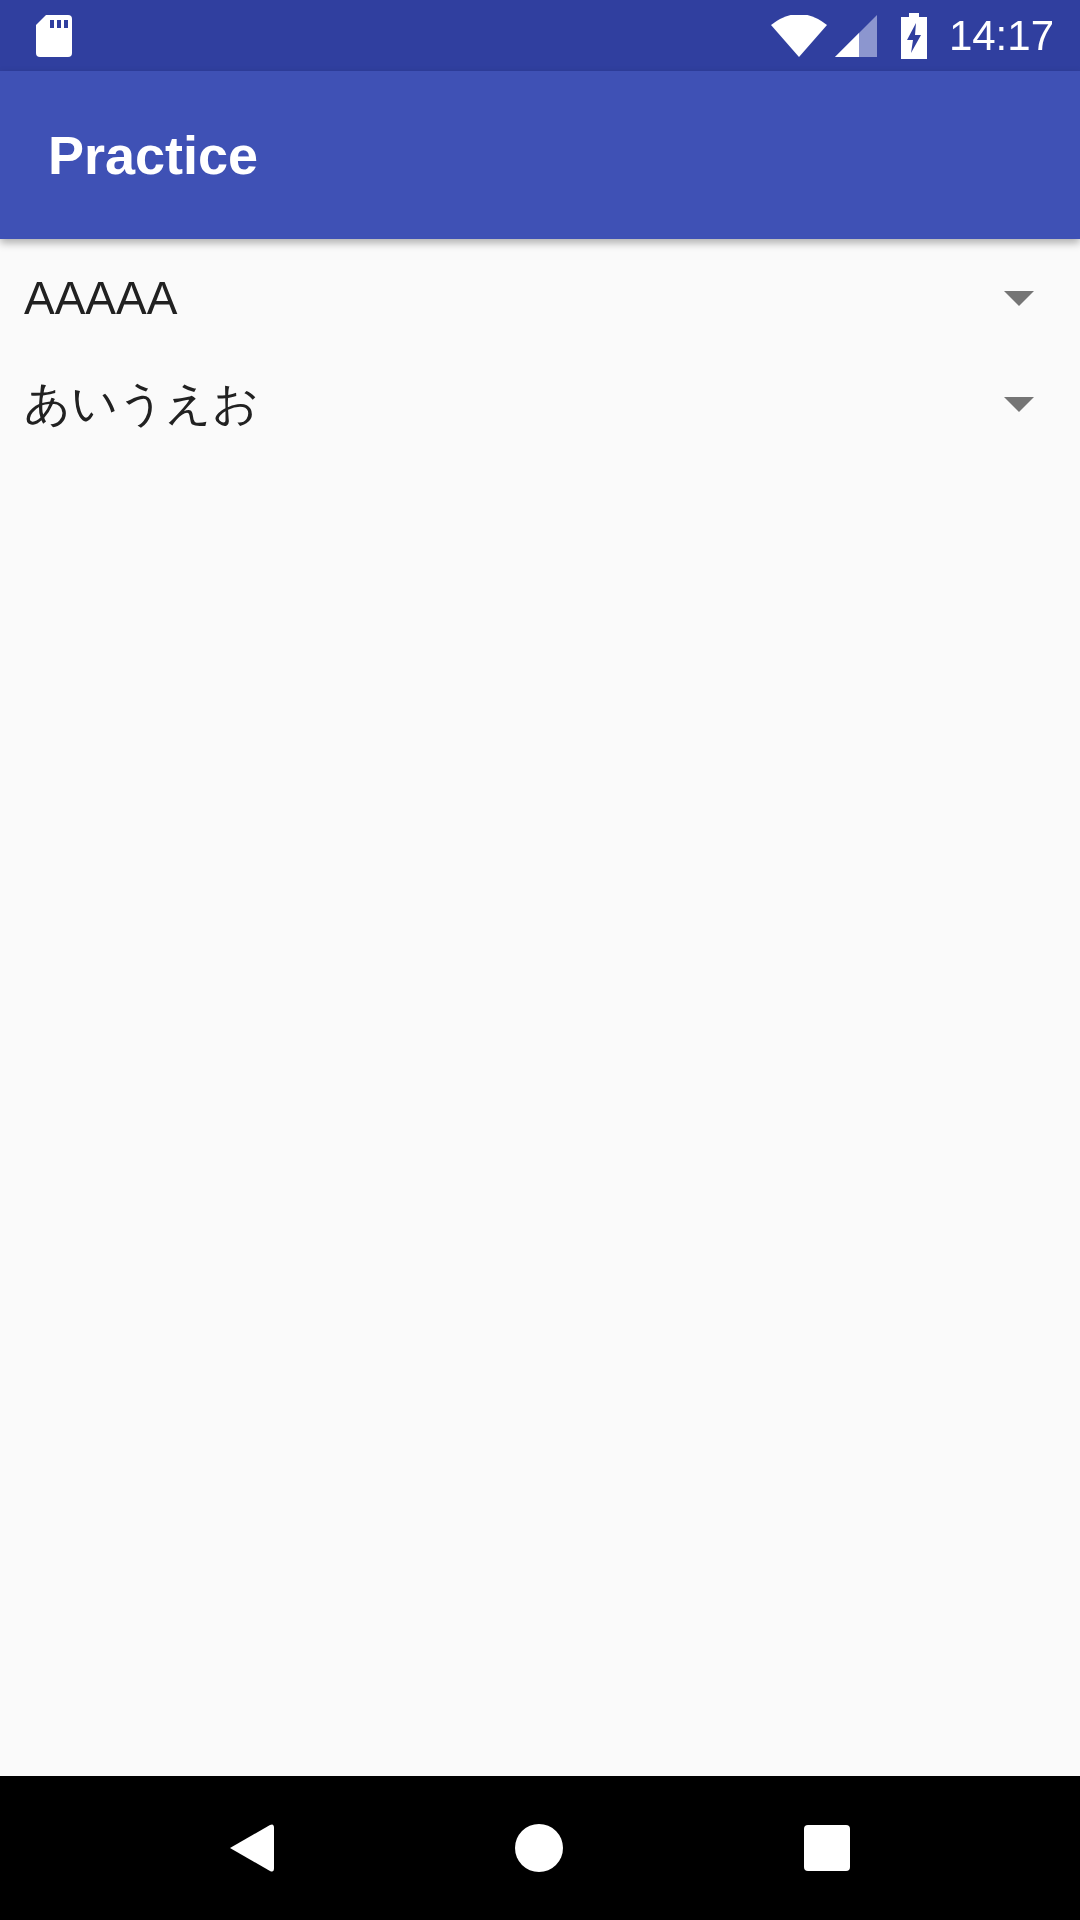 The image size is (1080, 1920). Describe the element at coordinates (855, 35) in the screenshot. I see `signal-icon` at that location.